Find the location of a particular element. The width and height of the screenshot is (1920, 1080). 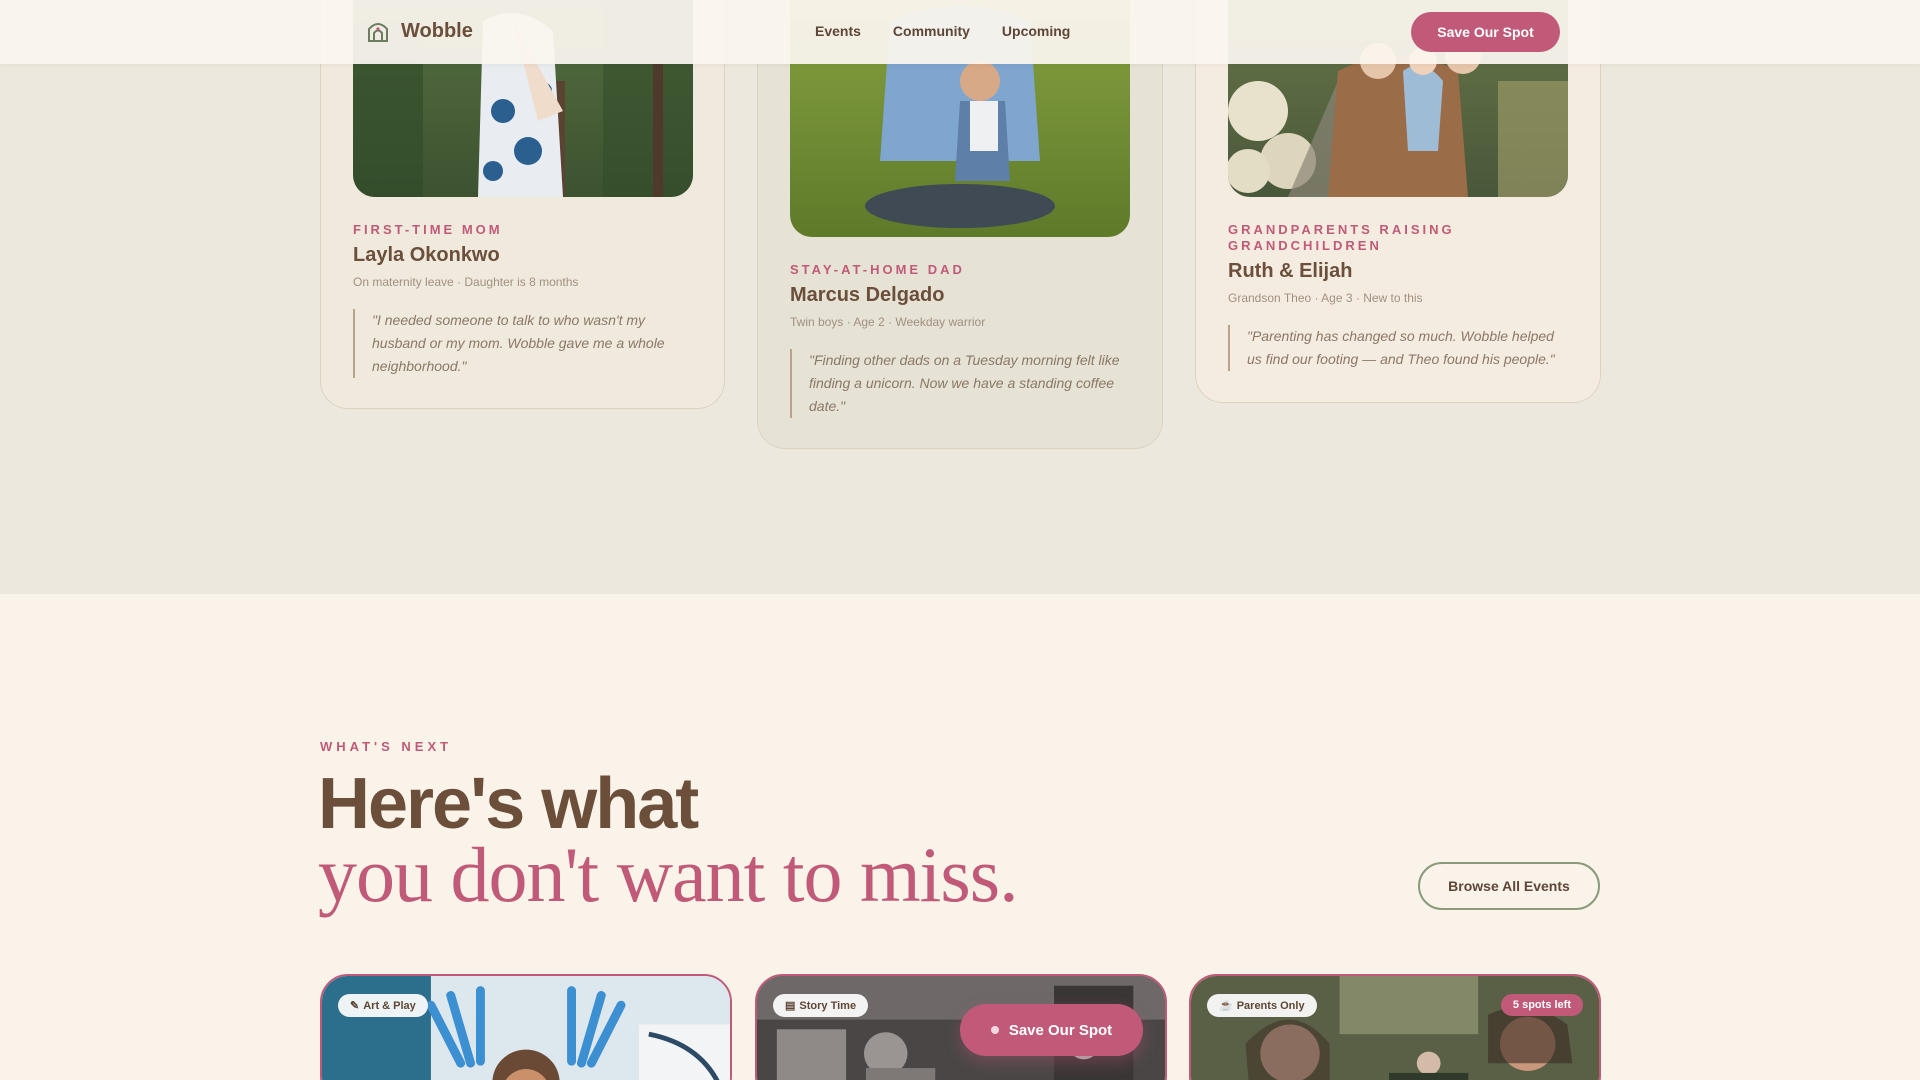

coffee-icon: ☕ is located at coordinates (1226, 1006).